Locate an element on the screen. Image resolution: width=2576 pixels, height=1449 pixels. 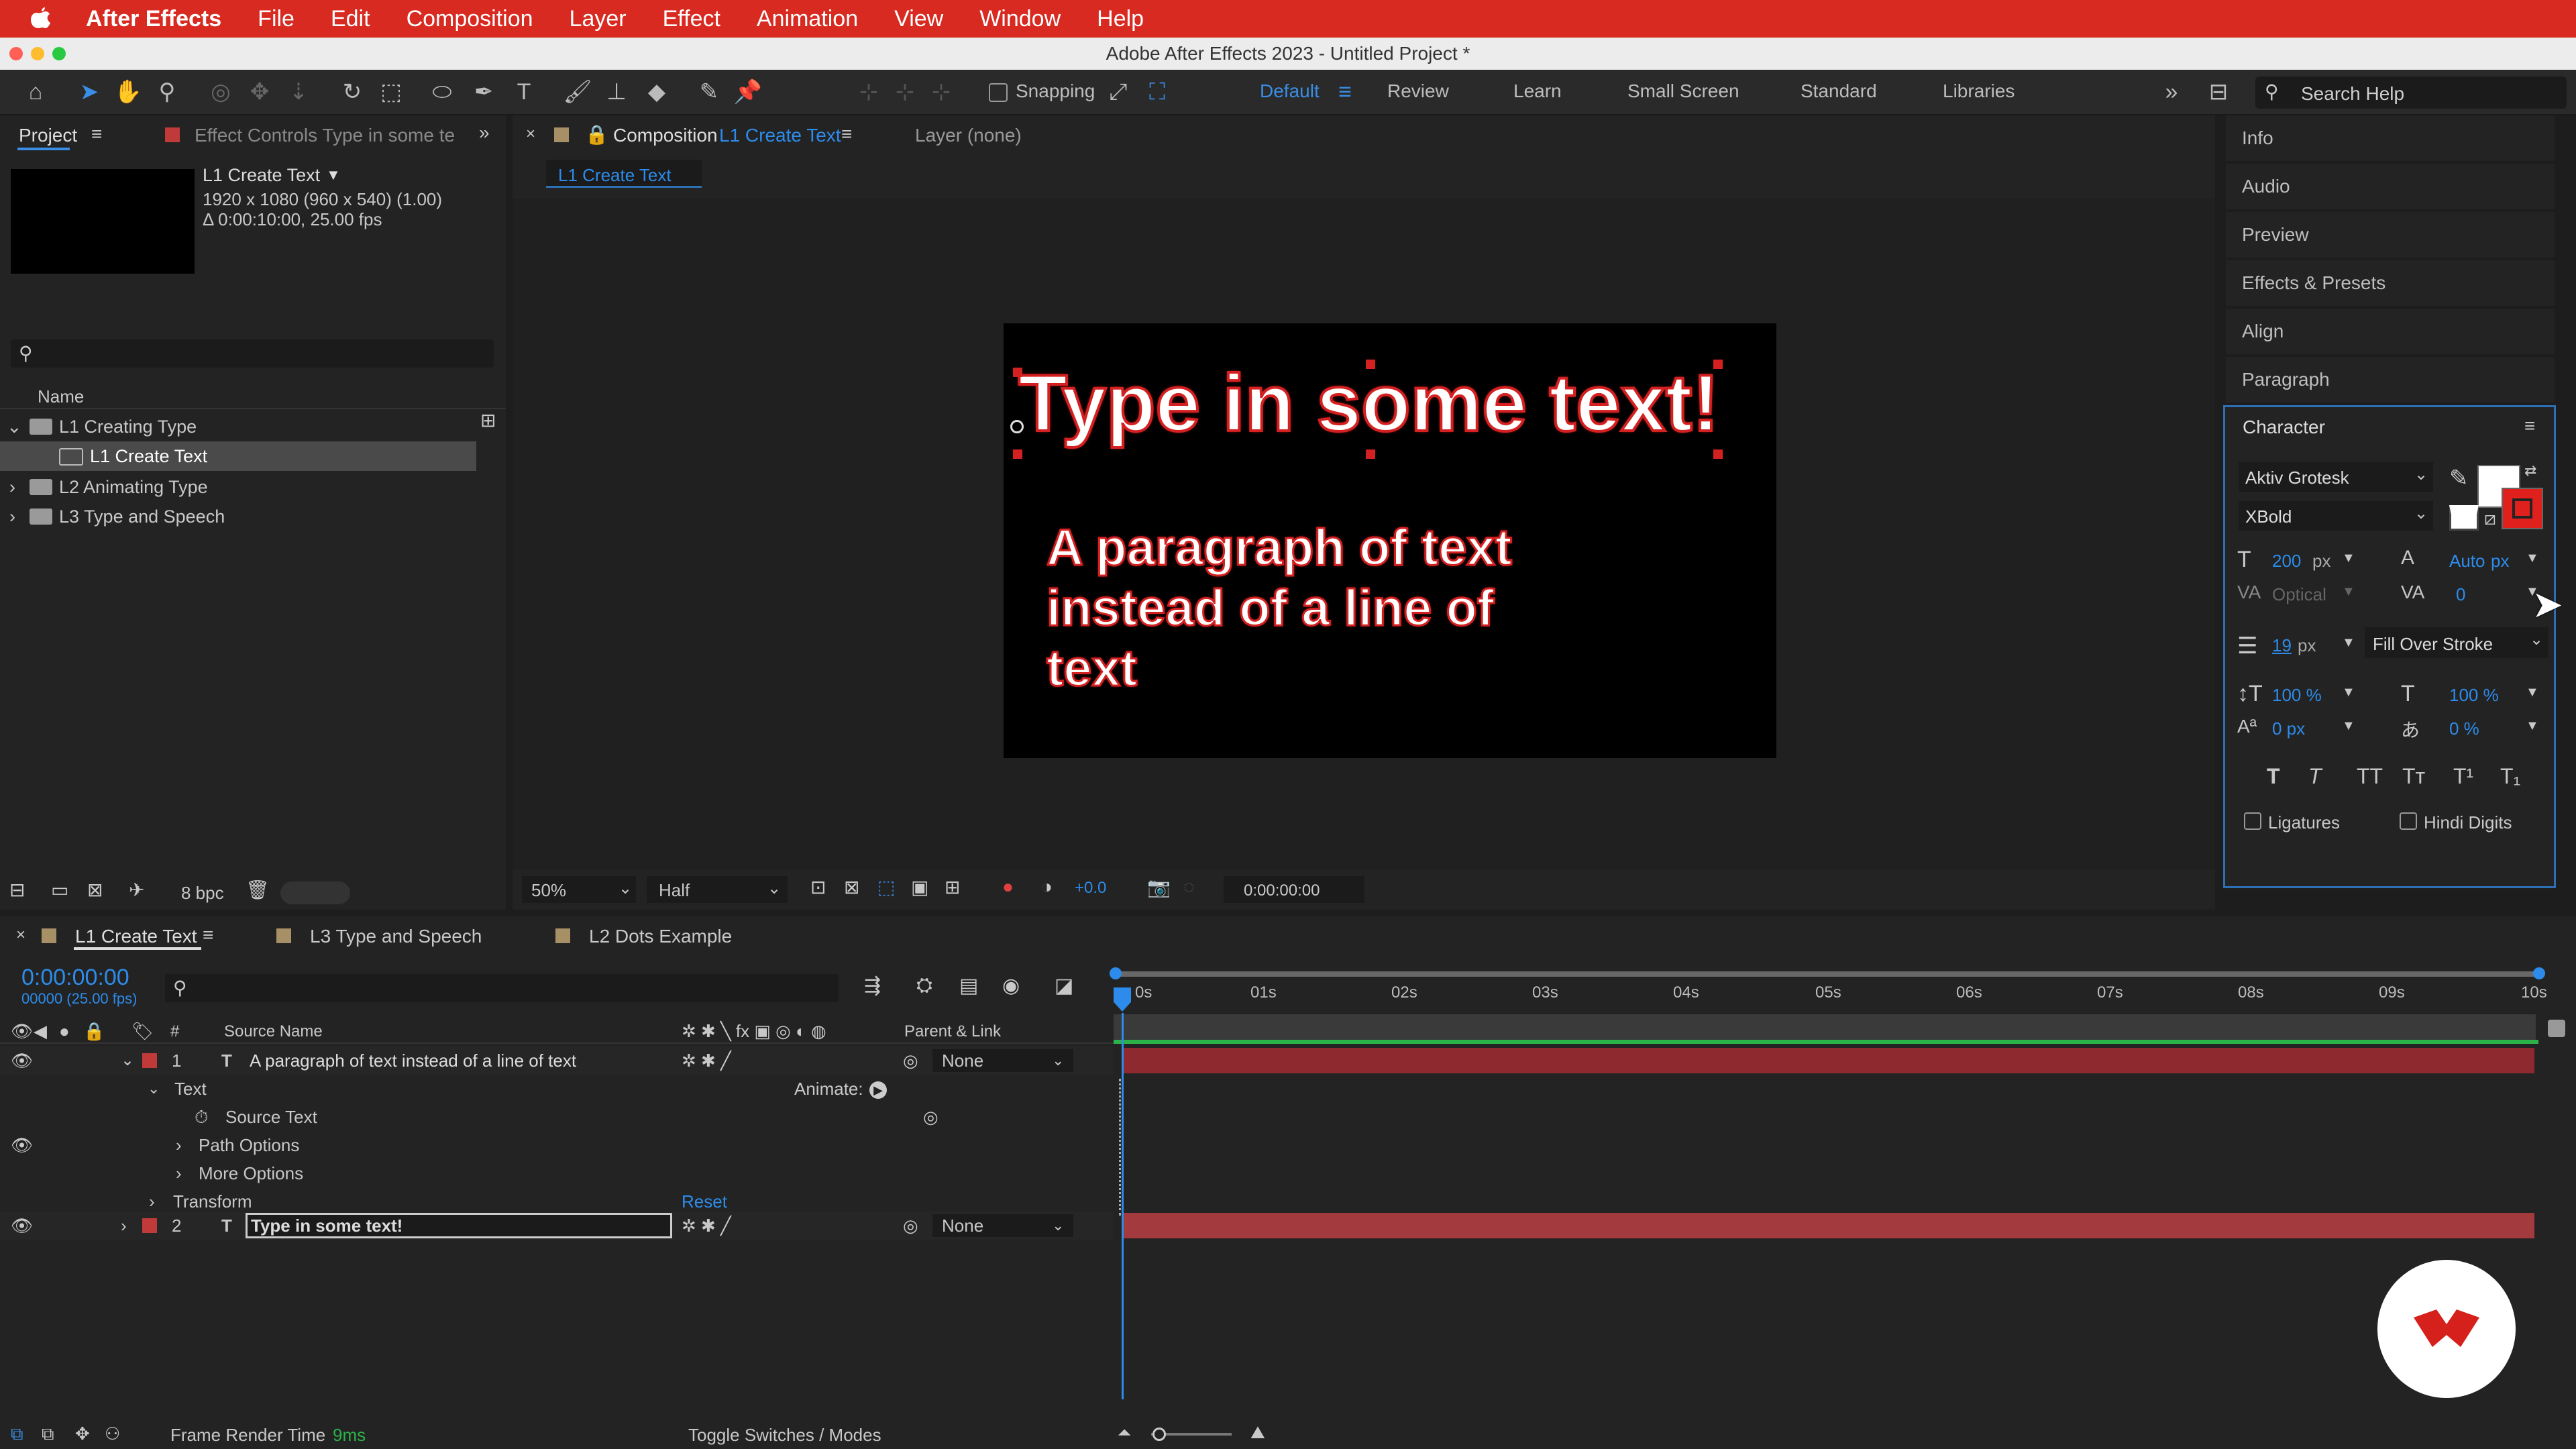
timeline-panel-menu-icon: ≡ is located at coordinates (208, 935).